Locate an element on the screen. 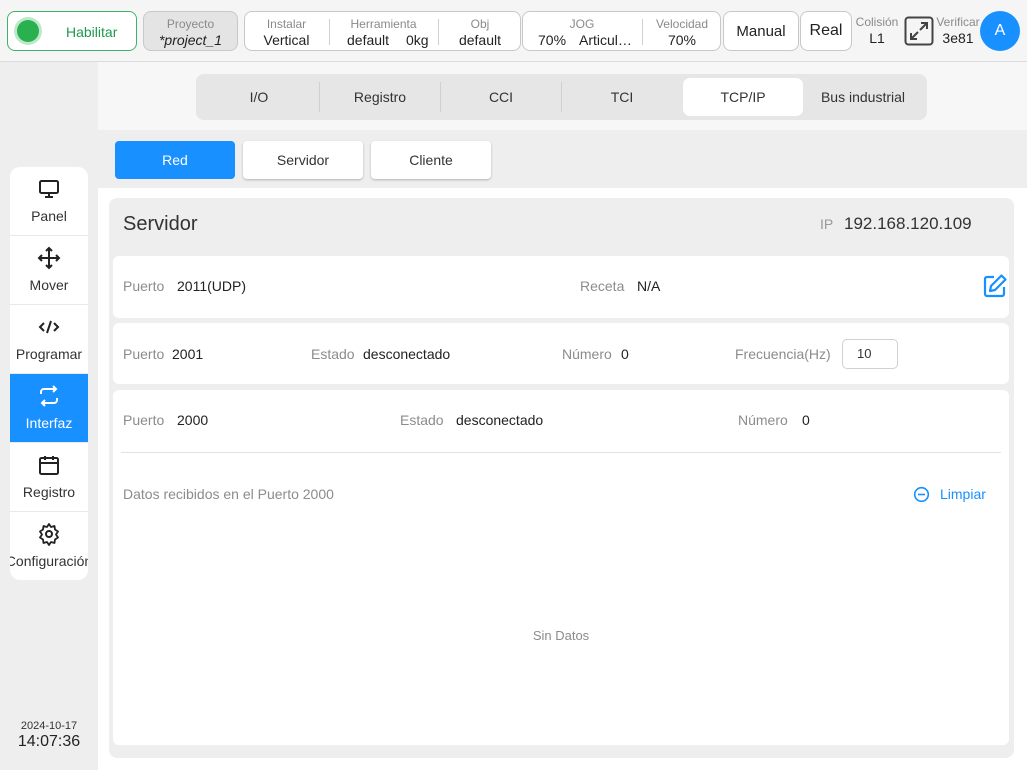 Image resolution: width=1027 pixels, height=770 pixels. tab-tcpip: TCP/IP is located at coordinates (743, 97).